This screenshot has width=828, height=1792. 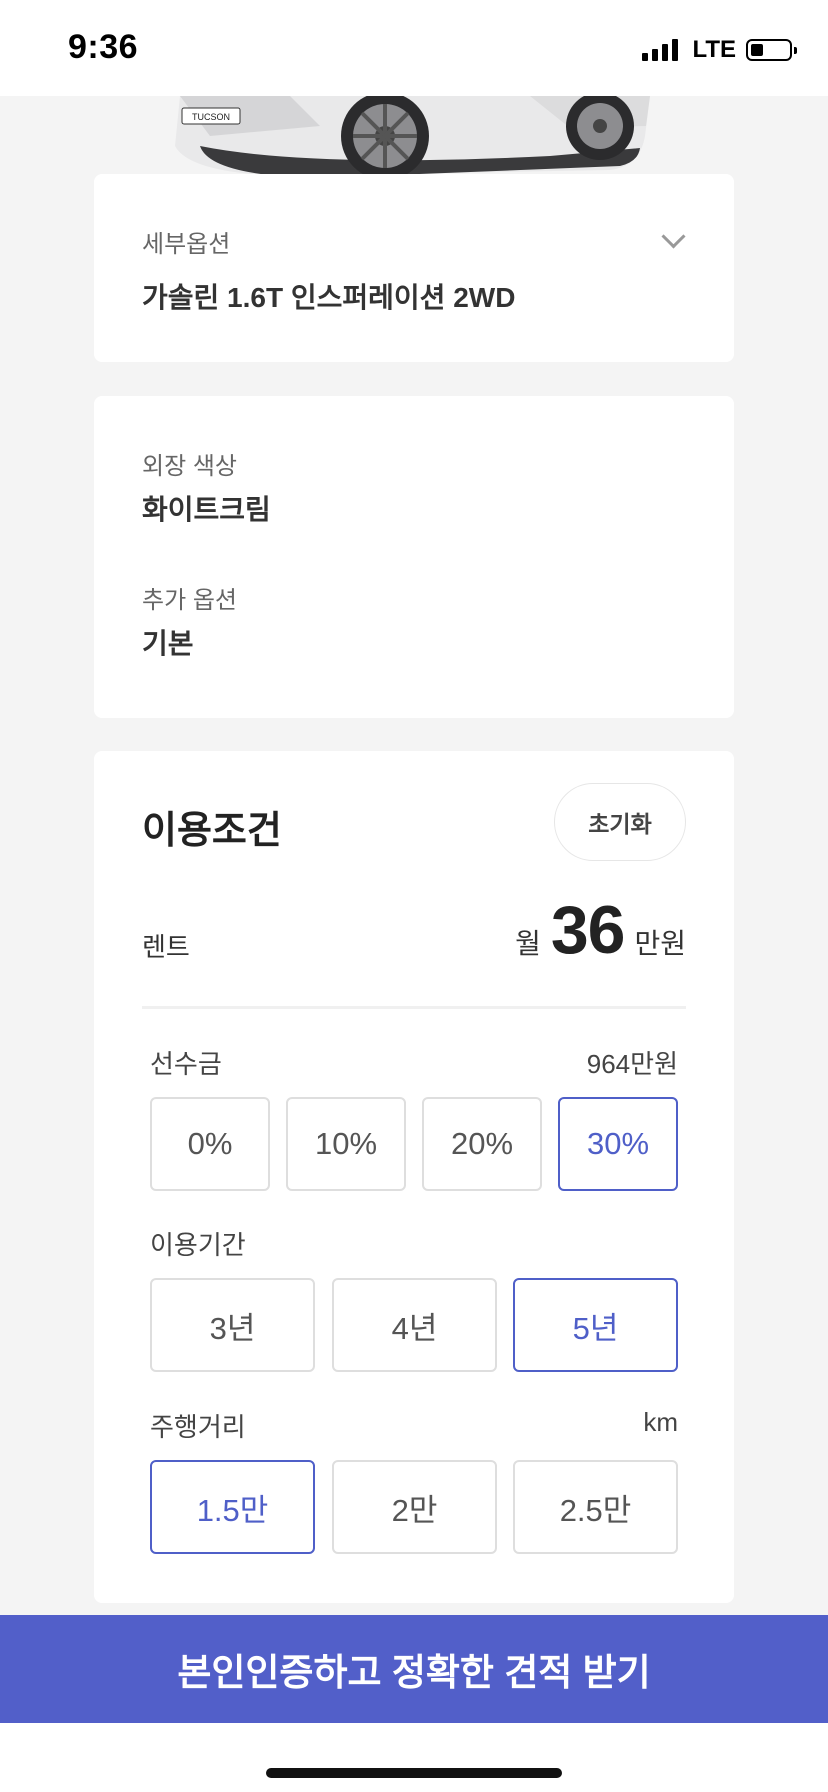 I want to click on trim-label: 세부옵션, so click(x=186, y=244).